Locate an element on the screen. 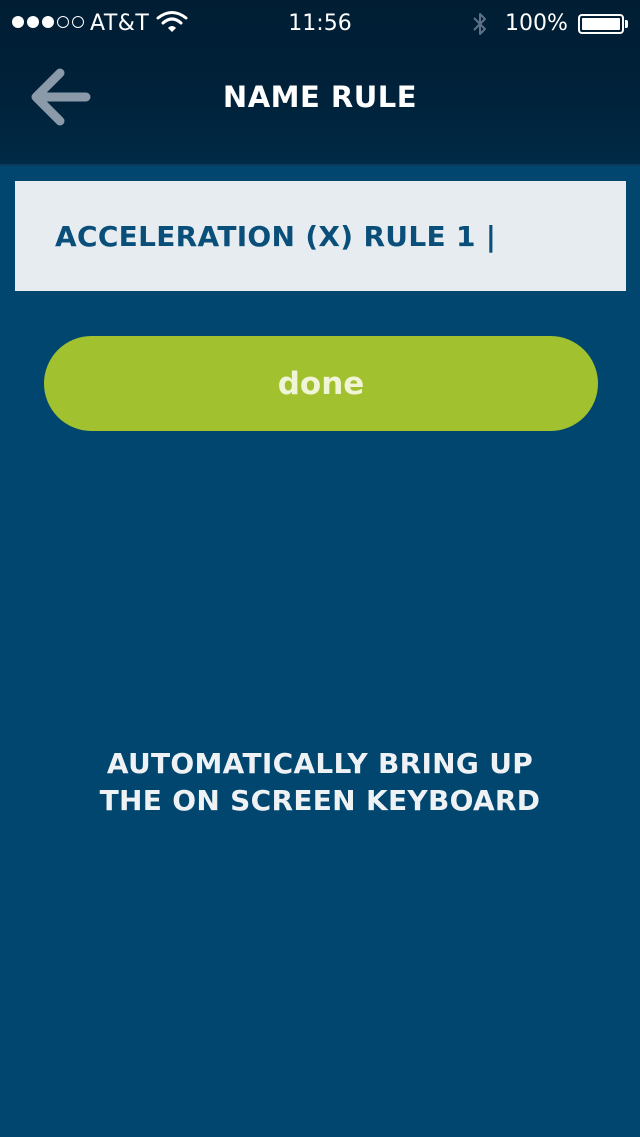 This screenshot has width=640, height=1137. bluetooth-icon is located at coordinates (479, 24).